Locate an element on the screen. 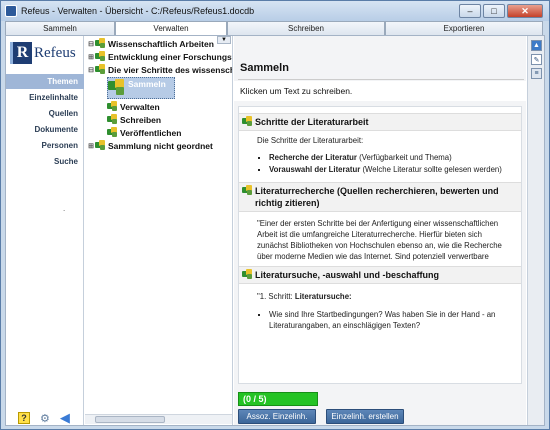 The height and width of the screenshot is (430, 550). assoc-button: Assoz. Einzelinh. is located at coordinates (277, 416).